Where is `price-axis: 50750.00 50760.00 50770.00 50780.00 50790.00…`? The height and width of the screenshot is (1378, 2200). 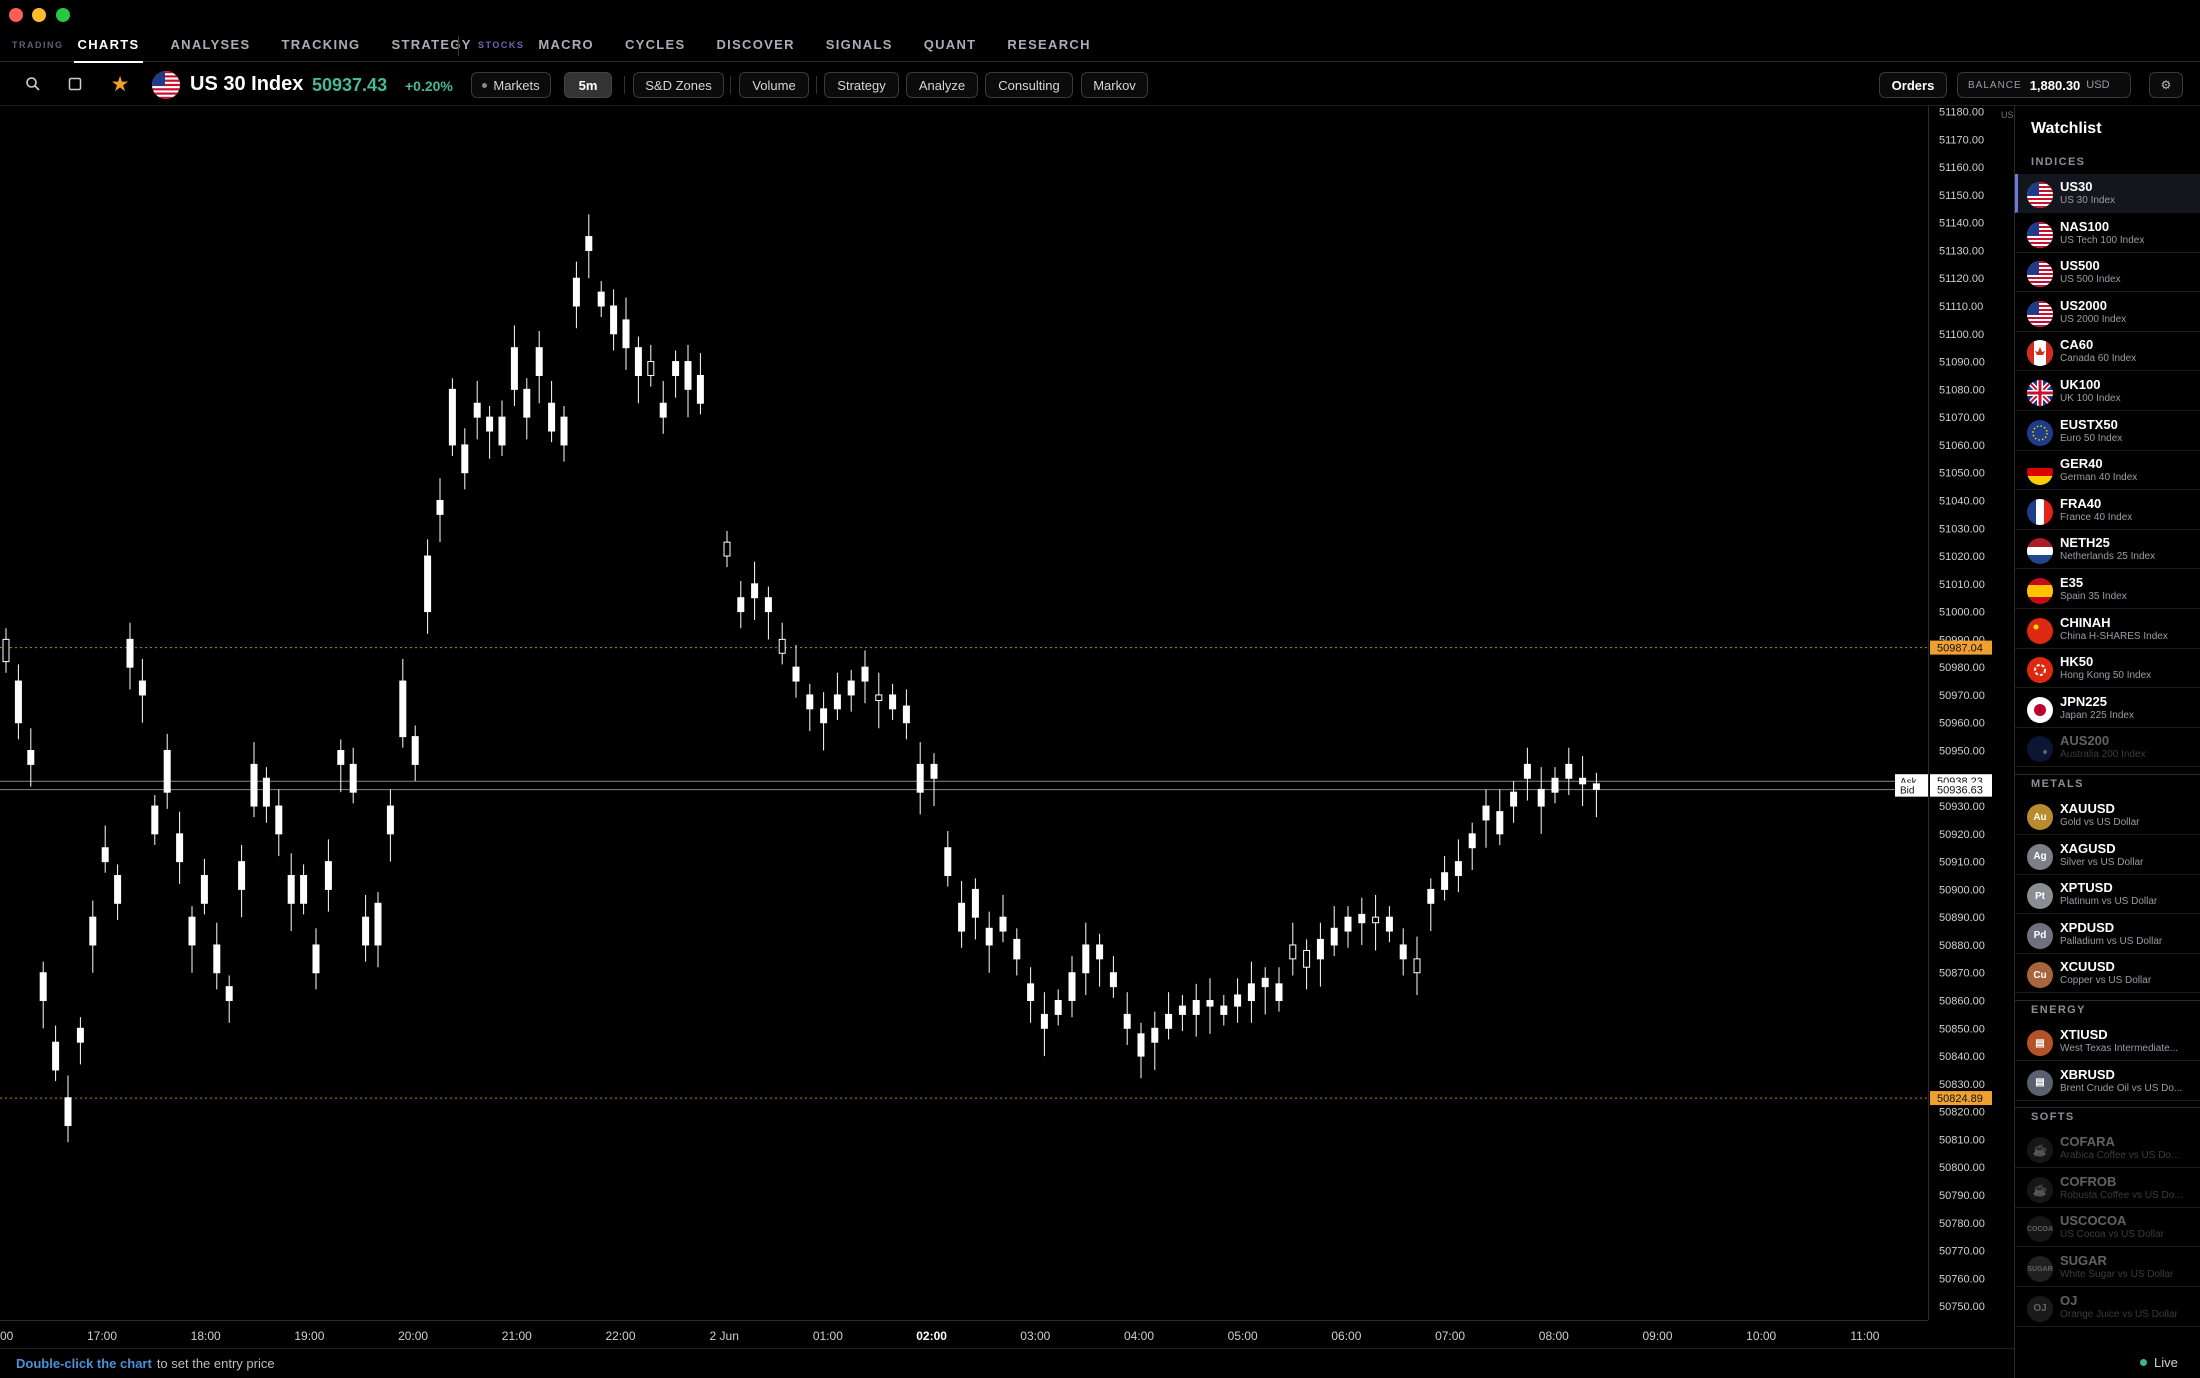
price-axis: 50750.00 50760.00 50770.00 50780.00 50790.00… is located at coordinates (1970, 713).